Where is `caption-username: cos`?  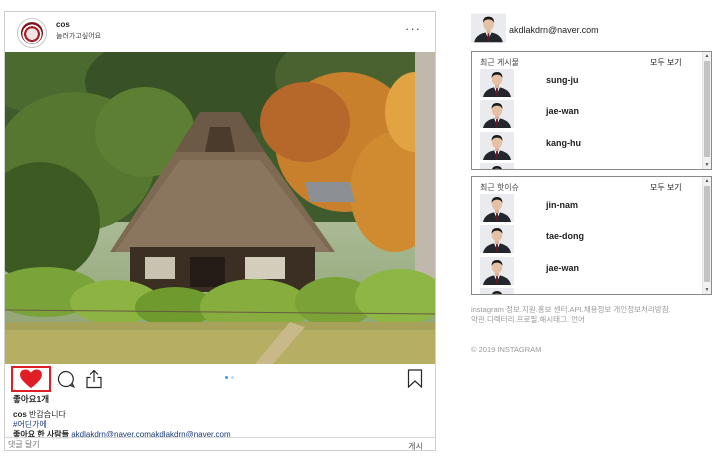 caption-username: cos is located at coordinates (20, 414).